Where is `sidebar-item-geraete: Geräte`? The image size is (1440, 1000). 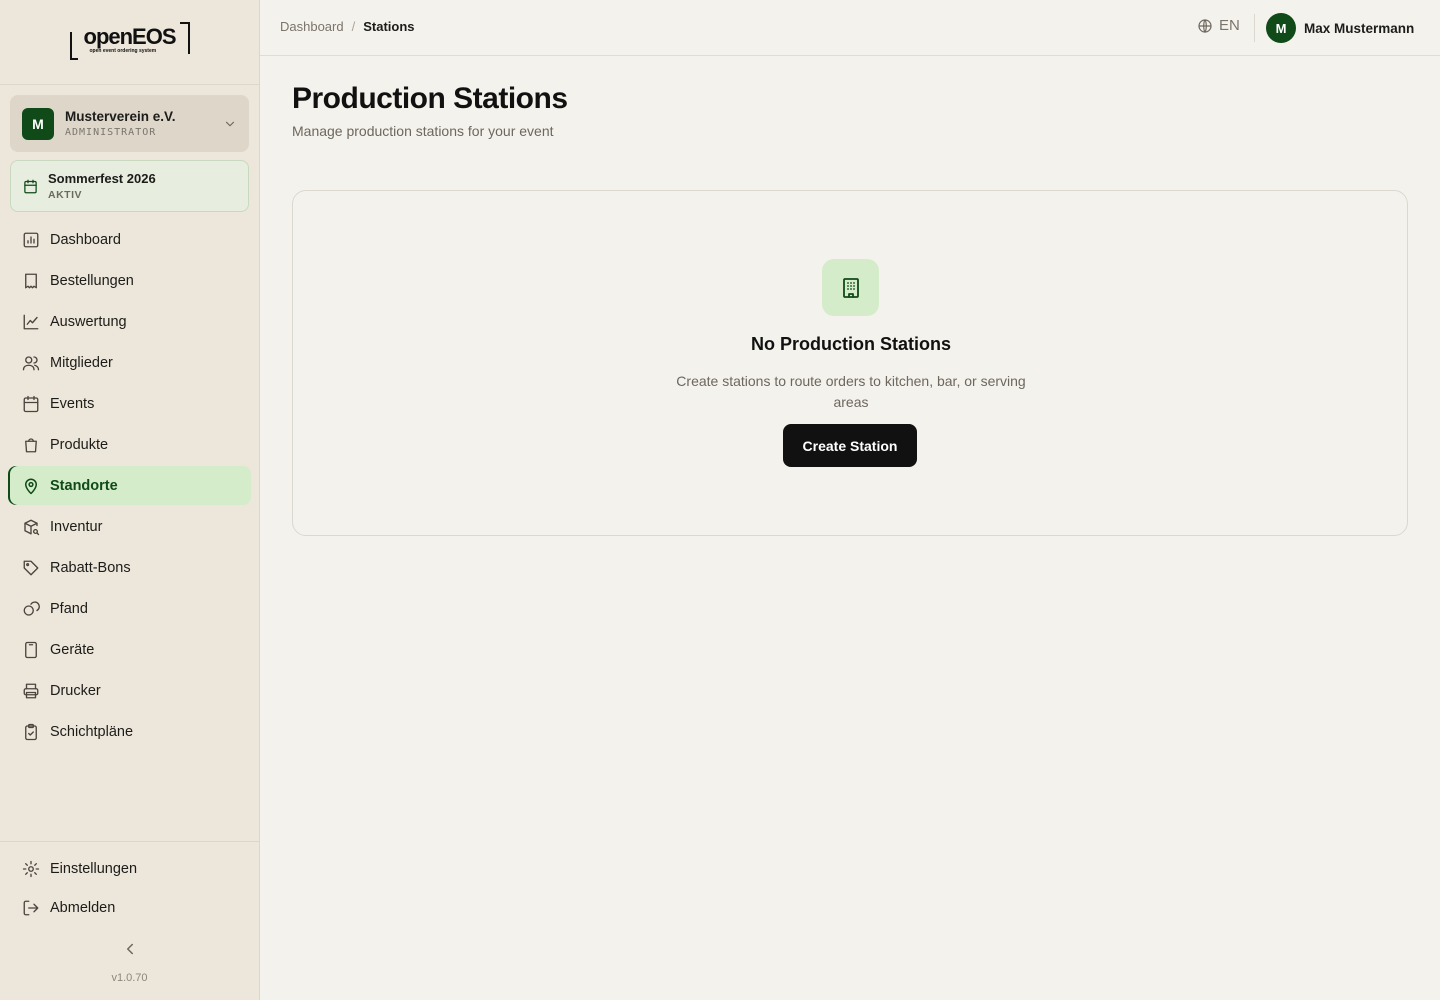 sidebar-item-geraete: Geräte is located at coordinates (129, 649).